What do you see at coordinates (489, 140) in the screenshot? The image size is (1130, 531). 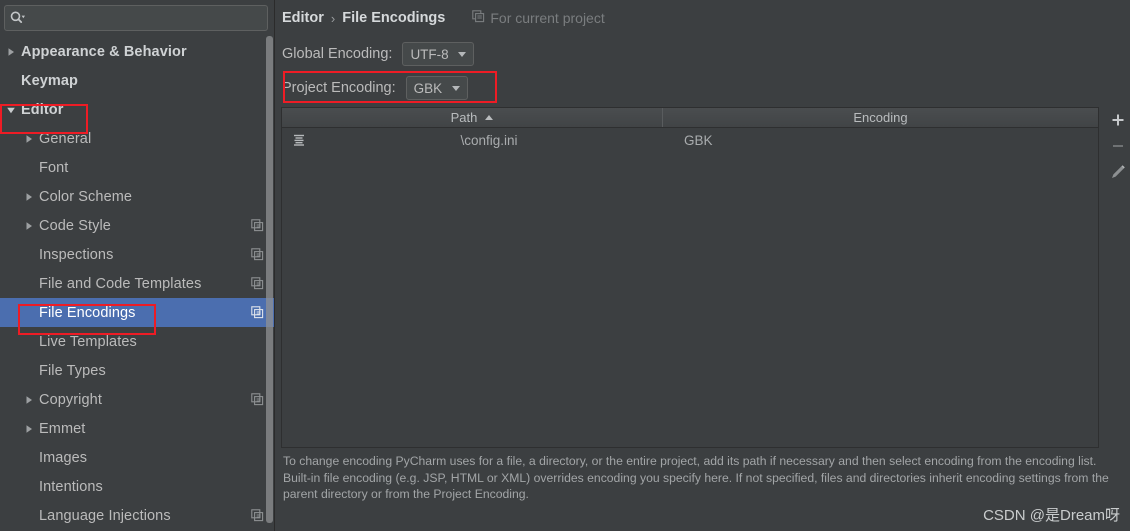 I see `table-cell-path: \config.ini` at bounding box center [489, 140].